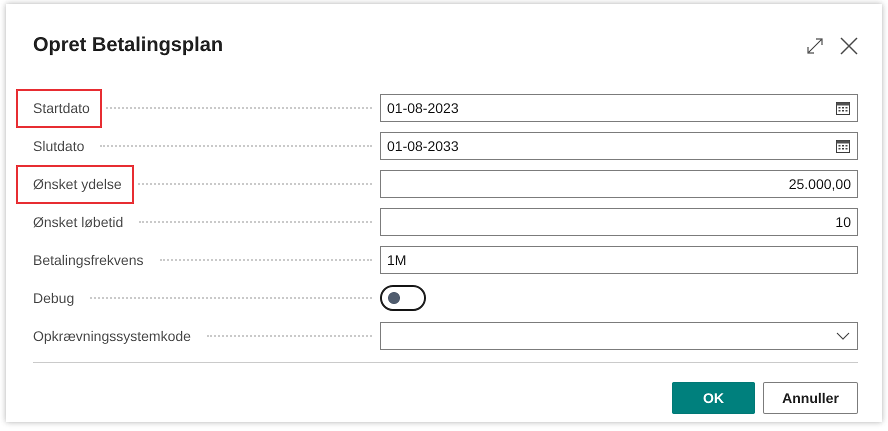 The image size is (888, 431). What do you see at coordinates (112, 336) in the screenshot?
I see `field-label: Opkrævningssystemkode` at bounding box center [112, 336].